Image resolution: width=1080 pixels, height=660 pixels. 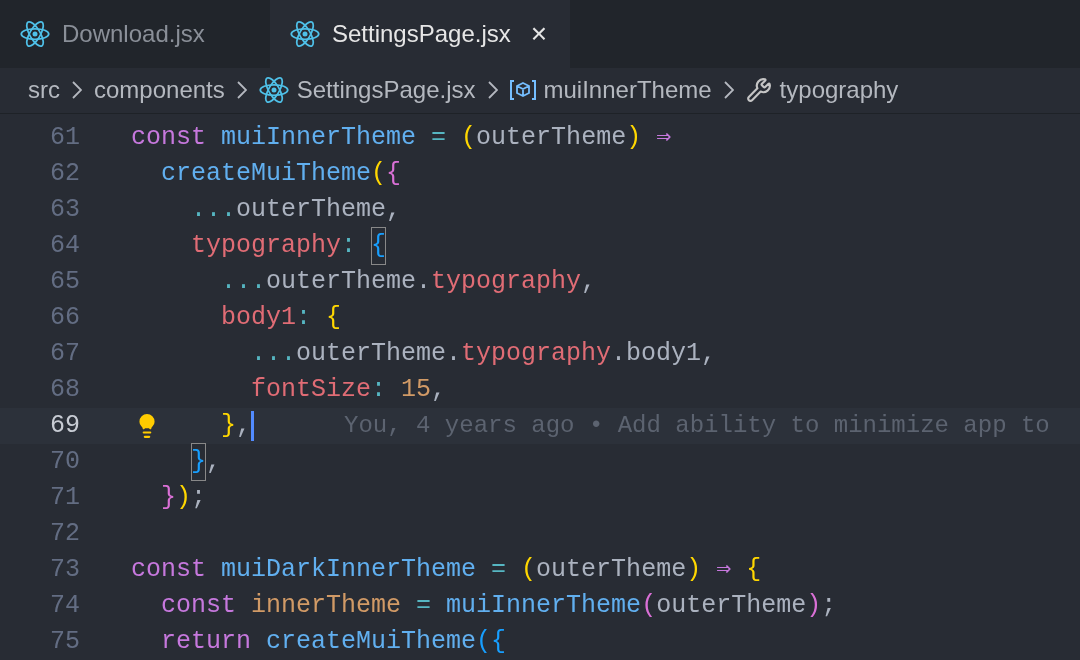 What do you see at coordinates (207, 642) in the screenshot?
I see `code-token: return` at bounding box center [207, 642].